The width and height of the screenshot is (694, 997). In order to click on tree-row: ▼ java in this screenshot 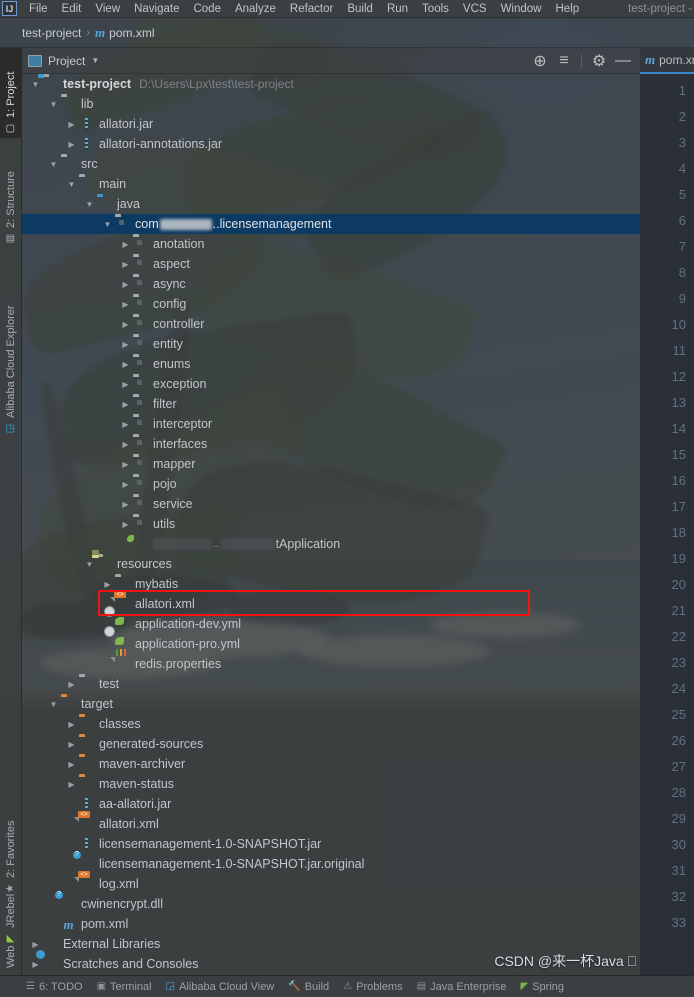, I will do `click(331, 204)`.